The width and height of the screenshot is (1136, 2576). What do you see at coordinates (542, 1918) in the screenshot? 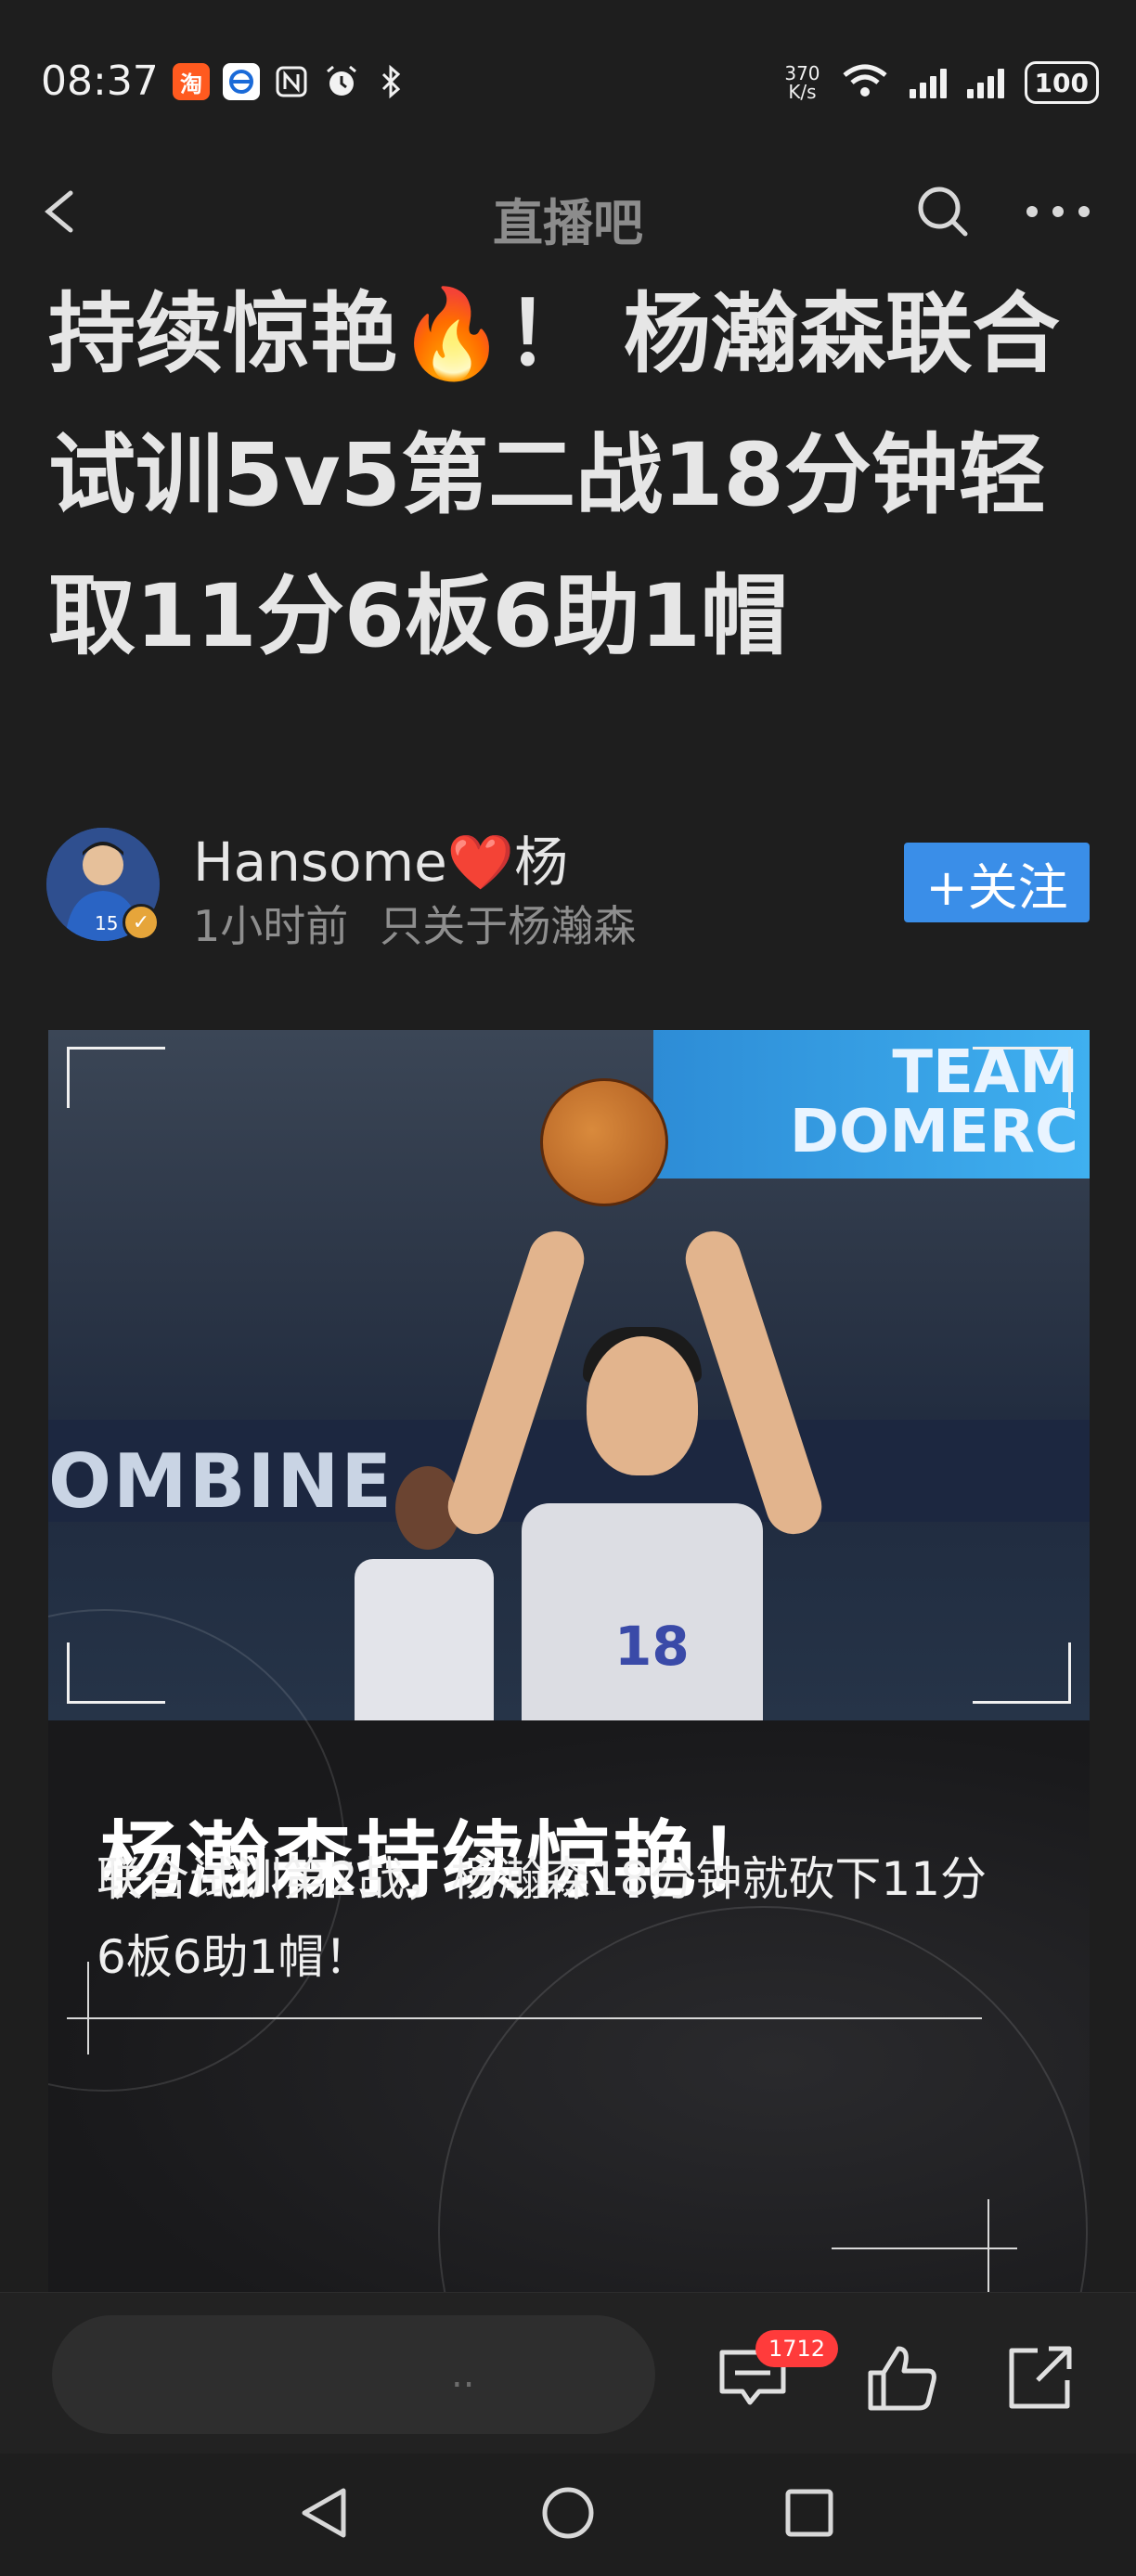
I see `caption-text: 联合试训第2战，杨瀚森18分钟就砍下11分6板6助1帽！` at bounding box center [542, 1918].